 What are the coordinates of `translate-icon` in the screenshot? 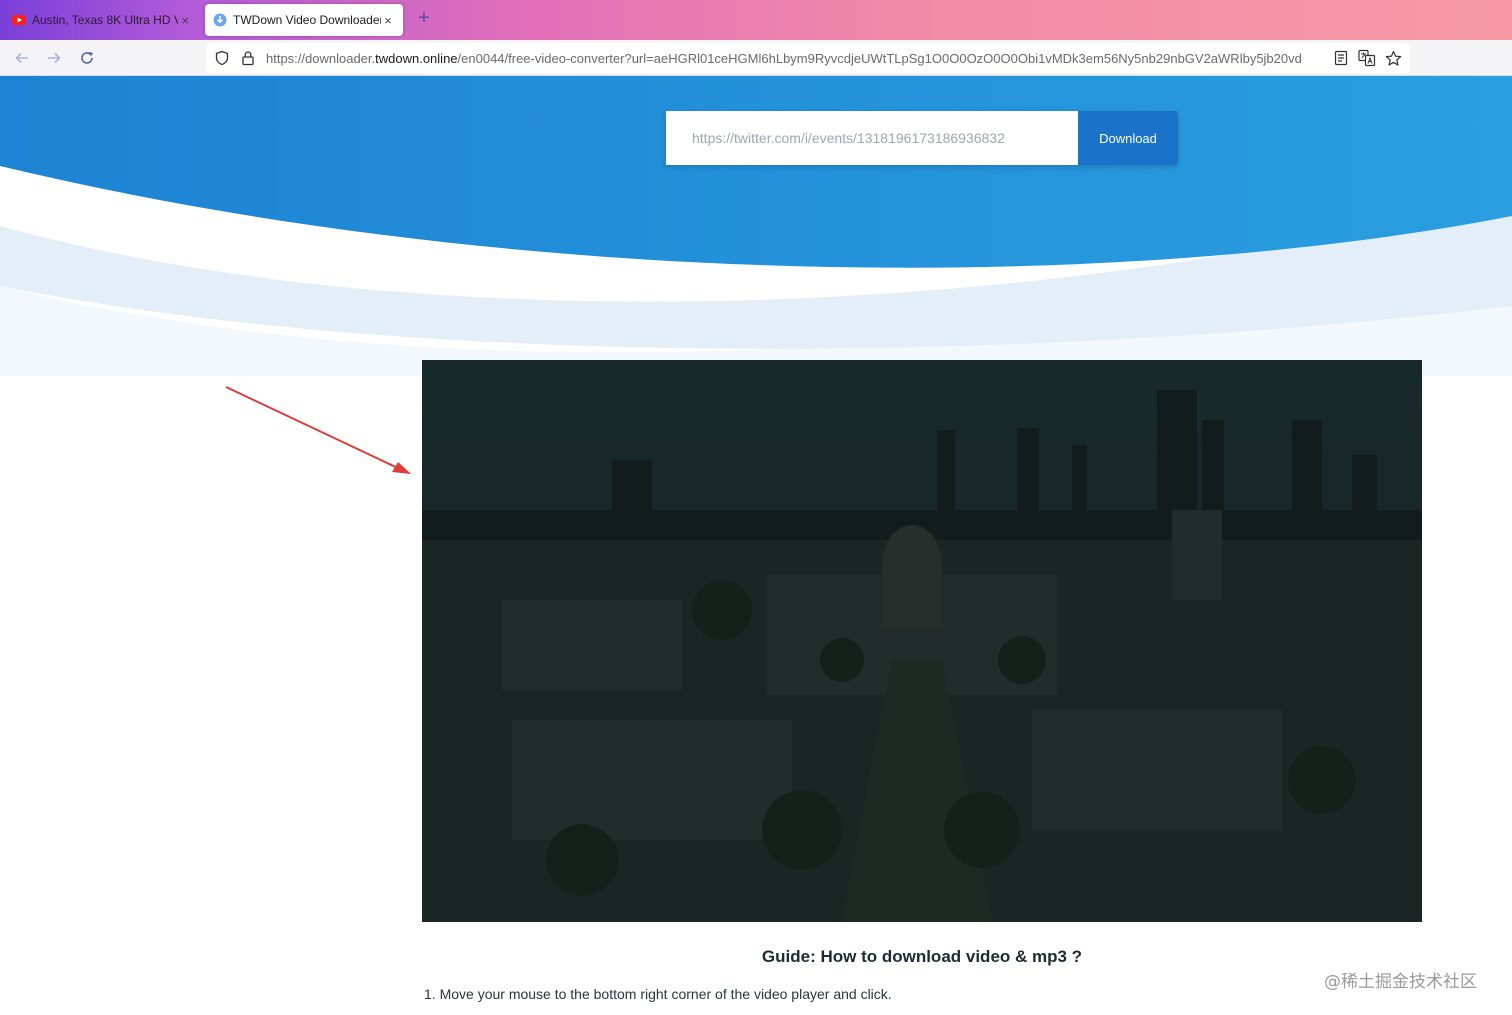 It's located at (1367, 58).